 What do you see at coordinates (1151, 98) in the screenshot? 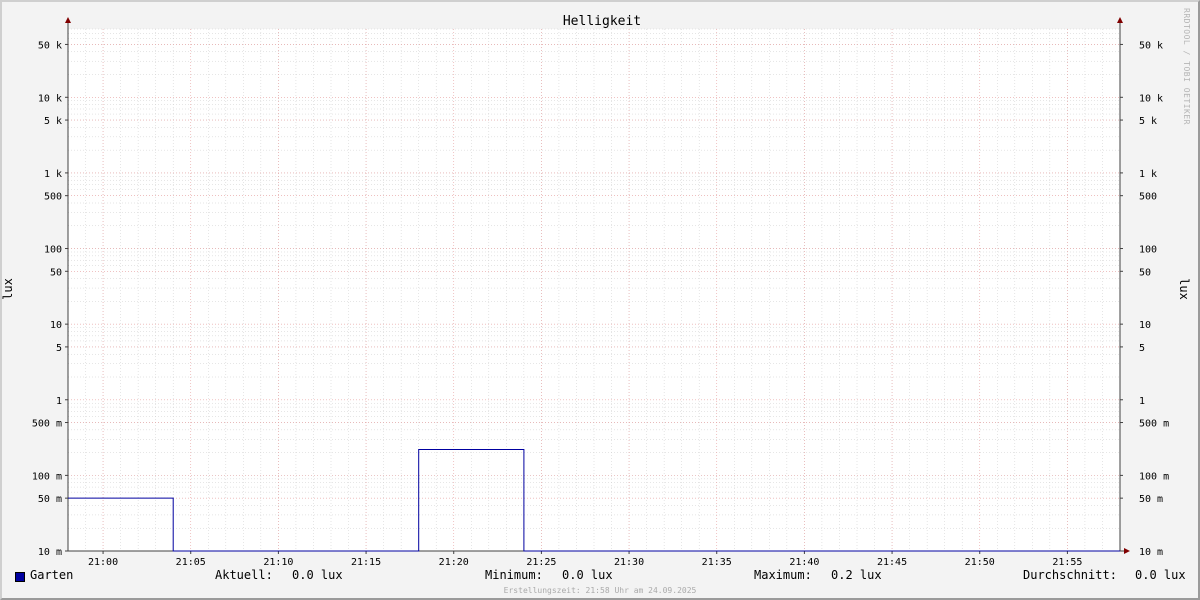
I see `y-tick-label-right: 10 k` at bounding box center [1151, 98].